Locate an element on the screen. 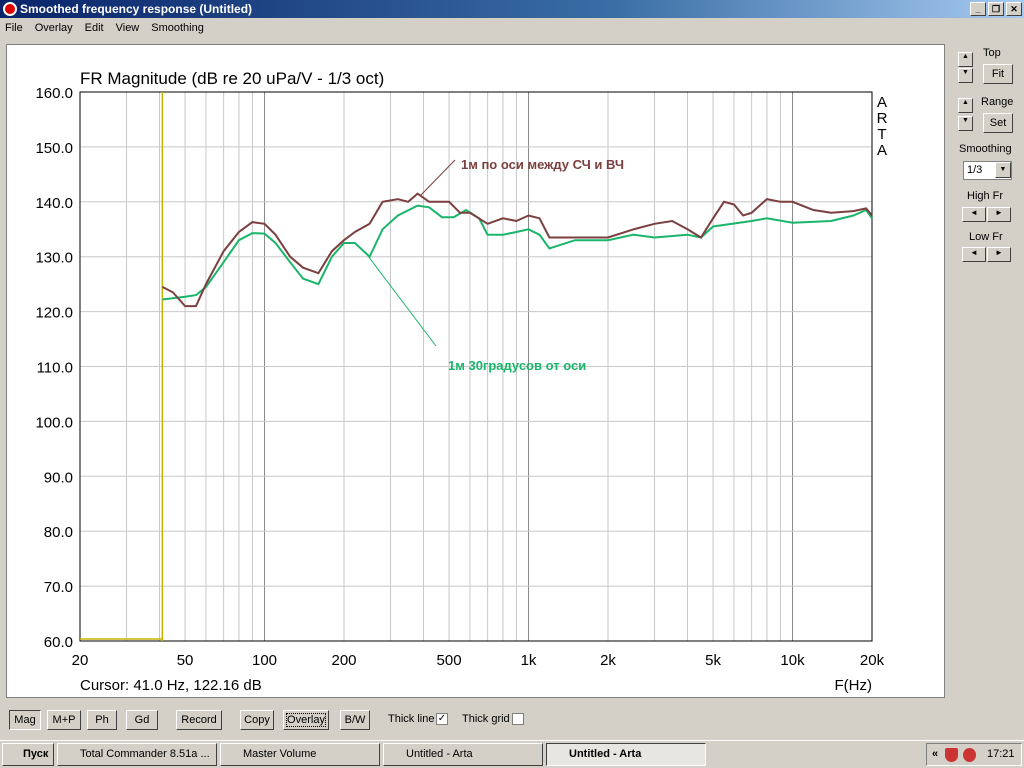  bw-button: B/W is located at coordinates (355, 720).